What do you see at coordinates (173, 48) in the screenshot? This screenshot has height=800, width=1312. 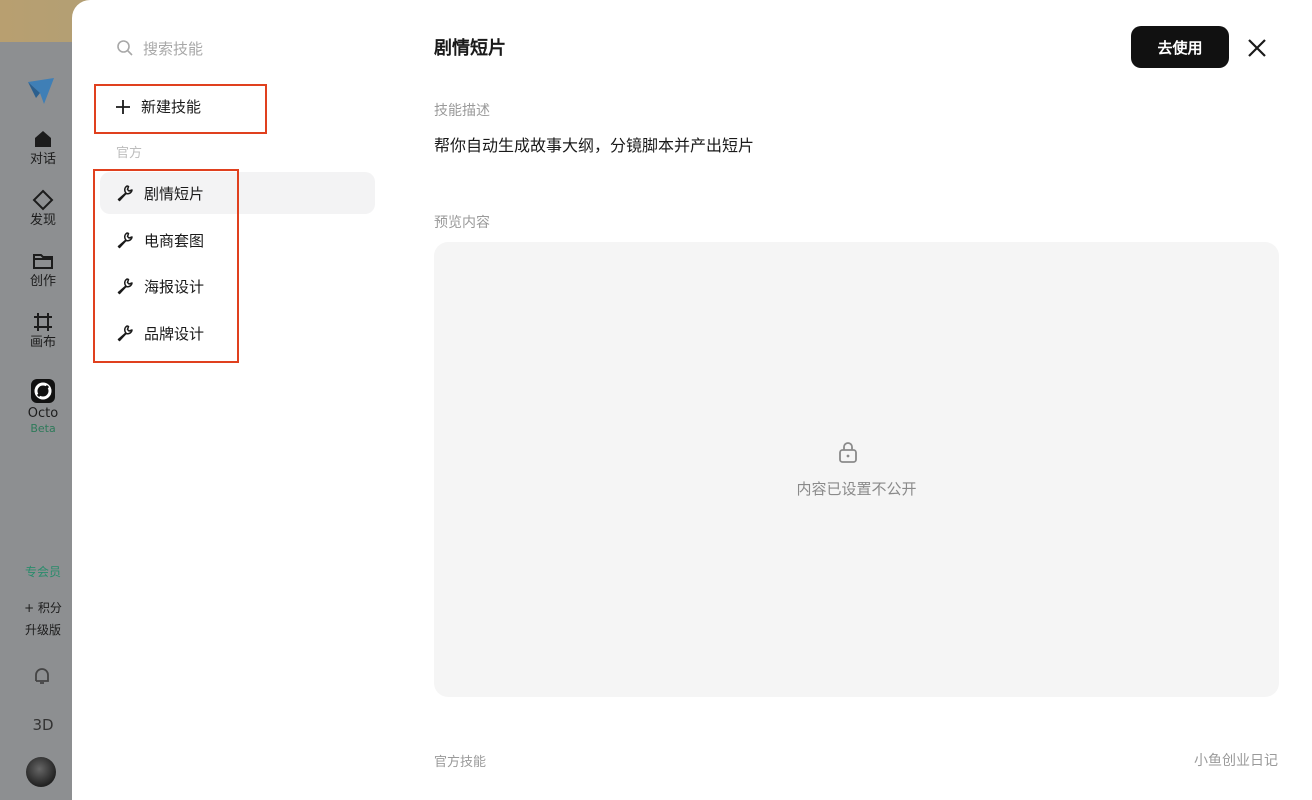 I see `search-placeholder: 搜索技能` at bounding box center [173, 48].